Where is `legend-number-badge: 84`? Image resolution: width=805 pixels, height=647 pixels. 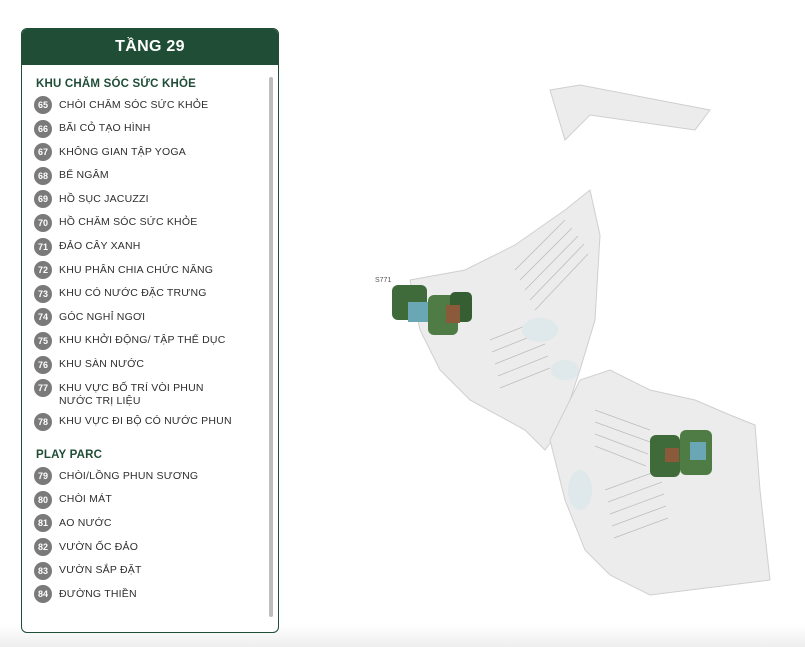
legend-number-badge: 84 is located at coordinates (43, 594).